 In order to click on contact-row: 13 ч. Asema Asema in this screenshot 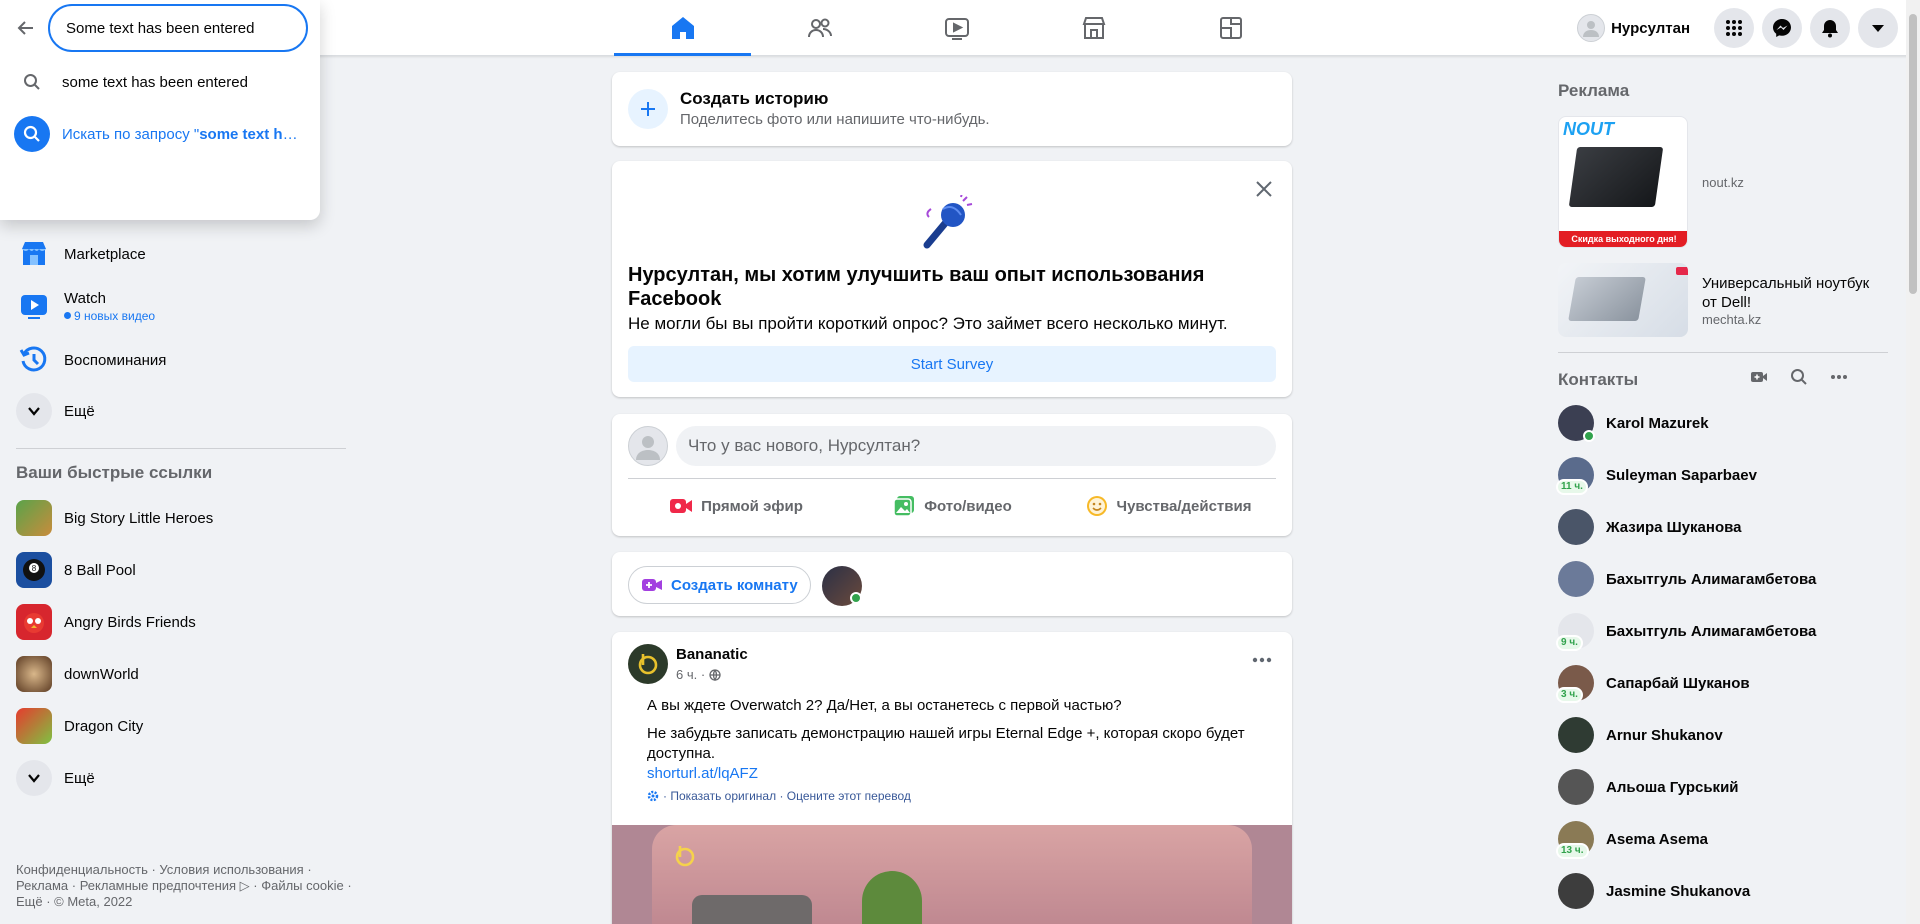, I will do `click(1722, 839)`.